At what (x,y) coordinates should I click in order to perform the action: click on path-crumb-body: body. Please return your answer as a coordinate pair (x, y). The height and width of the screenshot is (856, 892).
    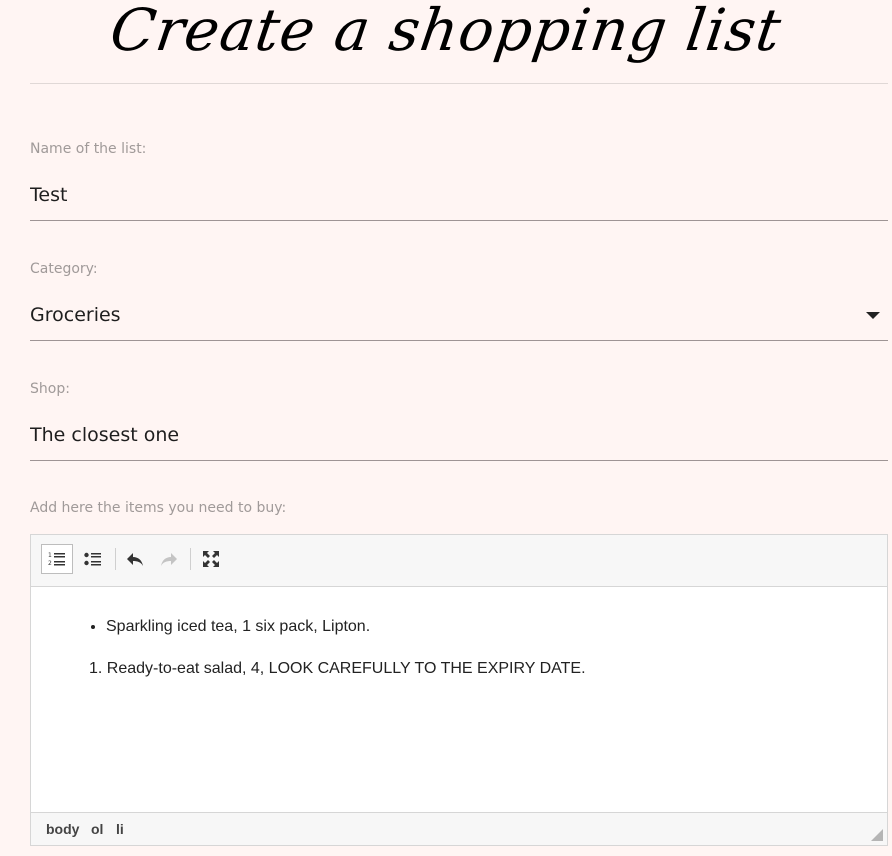
    Looking at the image, I should click on (62, 829).